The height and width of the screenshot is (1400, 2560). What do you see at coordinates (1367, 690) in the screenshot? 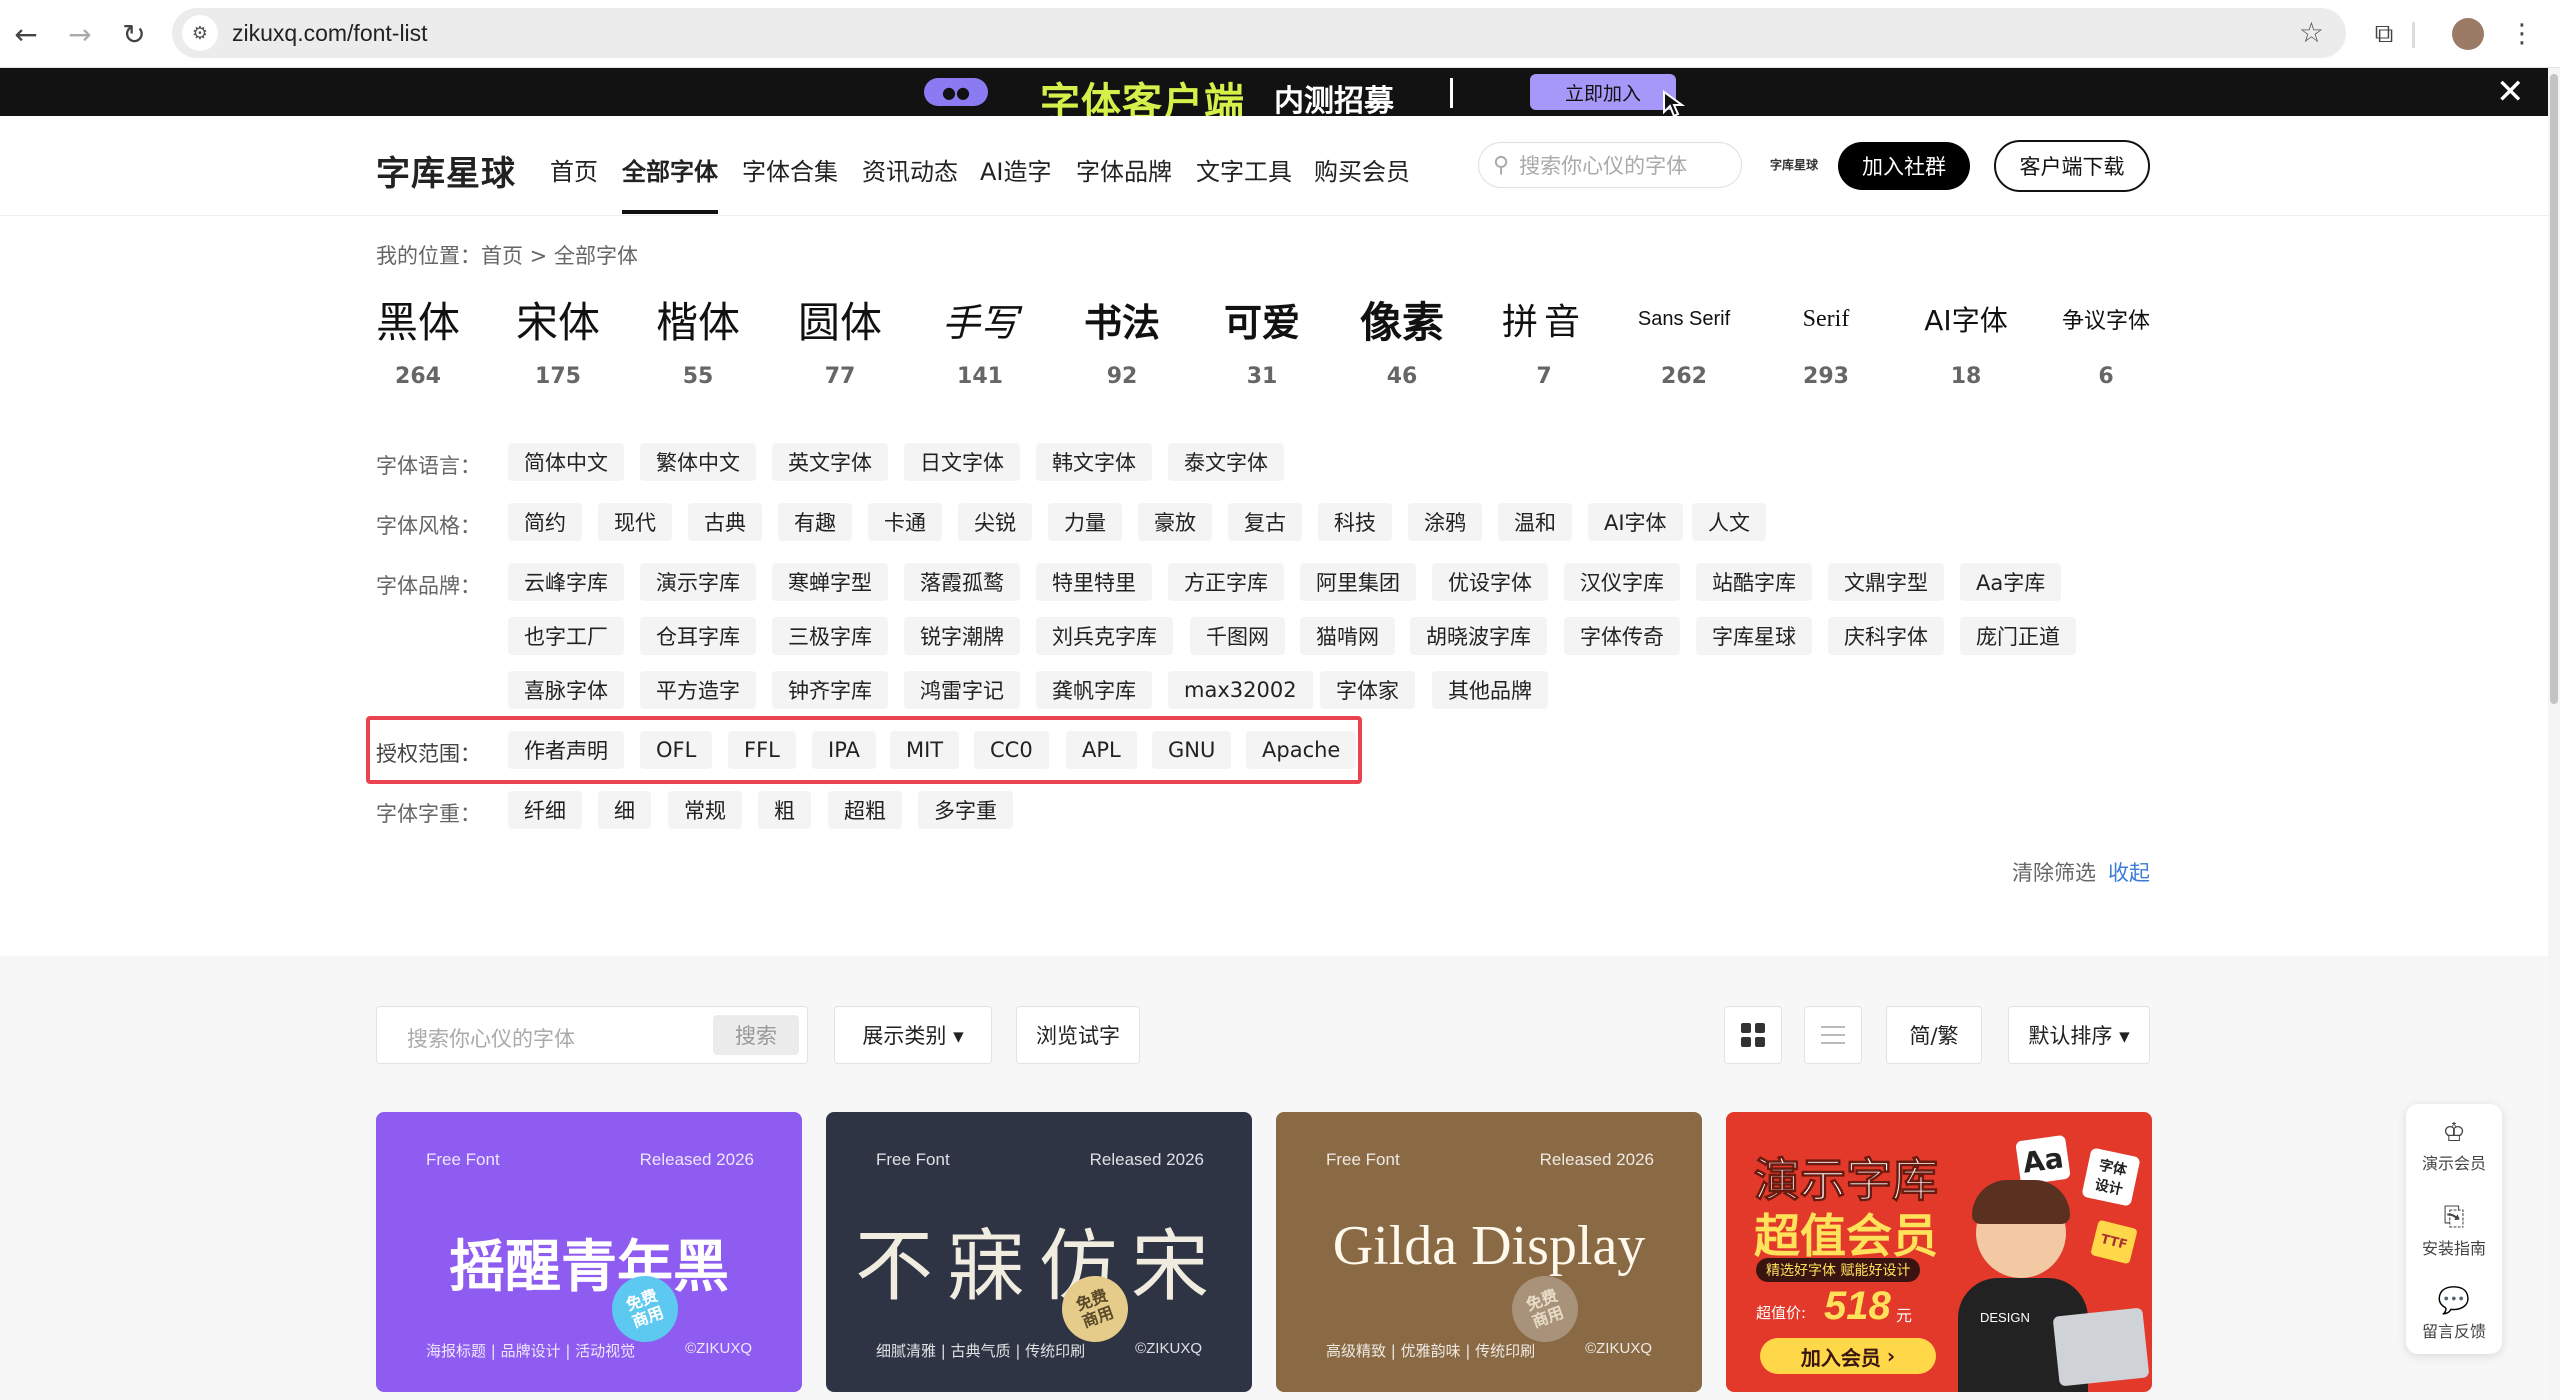
I see `filter-tag: 字体家` at bounding box center [1367, 690].